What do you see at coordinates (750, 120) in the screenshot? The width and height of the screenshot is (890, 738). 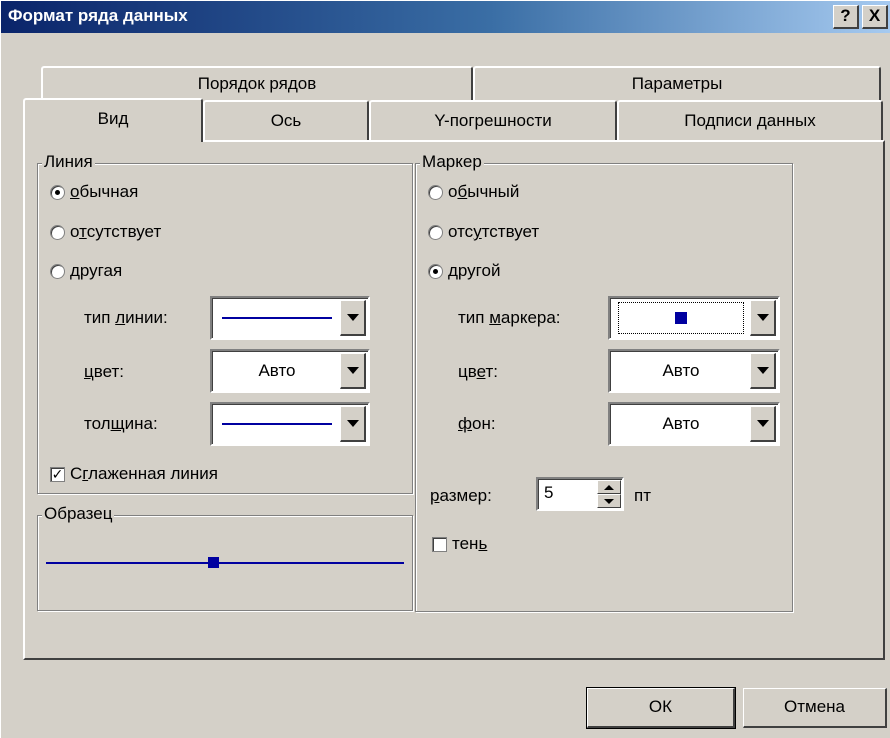 I see `tab-data-labels: Подписи данных` at bounding box center [750, 120].